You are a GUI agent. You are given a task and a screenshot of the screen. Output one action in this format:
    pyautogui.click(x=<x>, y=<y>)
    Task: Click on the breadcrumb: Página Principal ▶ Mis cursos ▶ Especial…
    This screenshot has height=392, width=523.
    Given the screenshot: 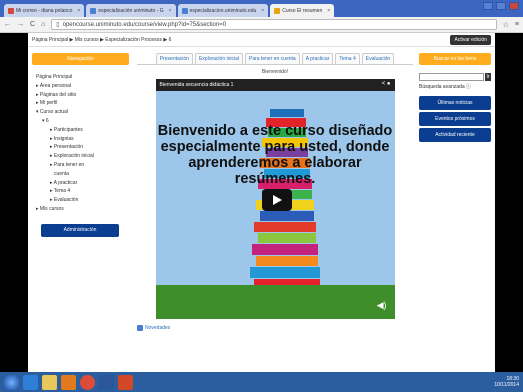 What is the action you would take?
    pyautogui.click(x=101, y=40)
    